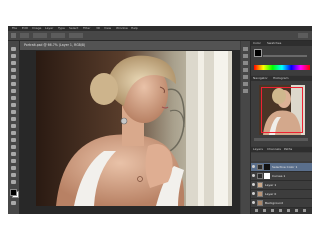 Image resolution: width=320 pixels, height=240 pixels. I want to click on eyedropper-tool-icon, so click(13, 84).